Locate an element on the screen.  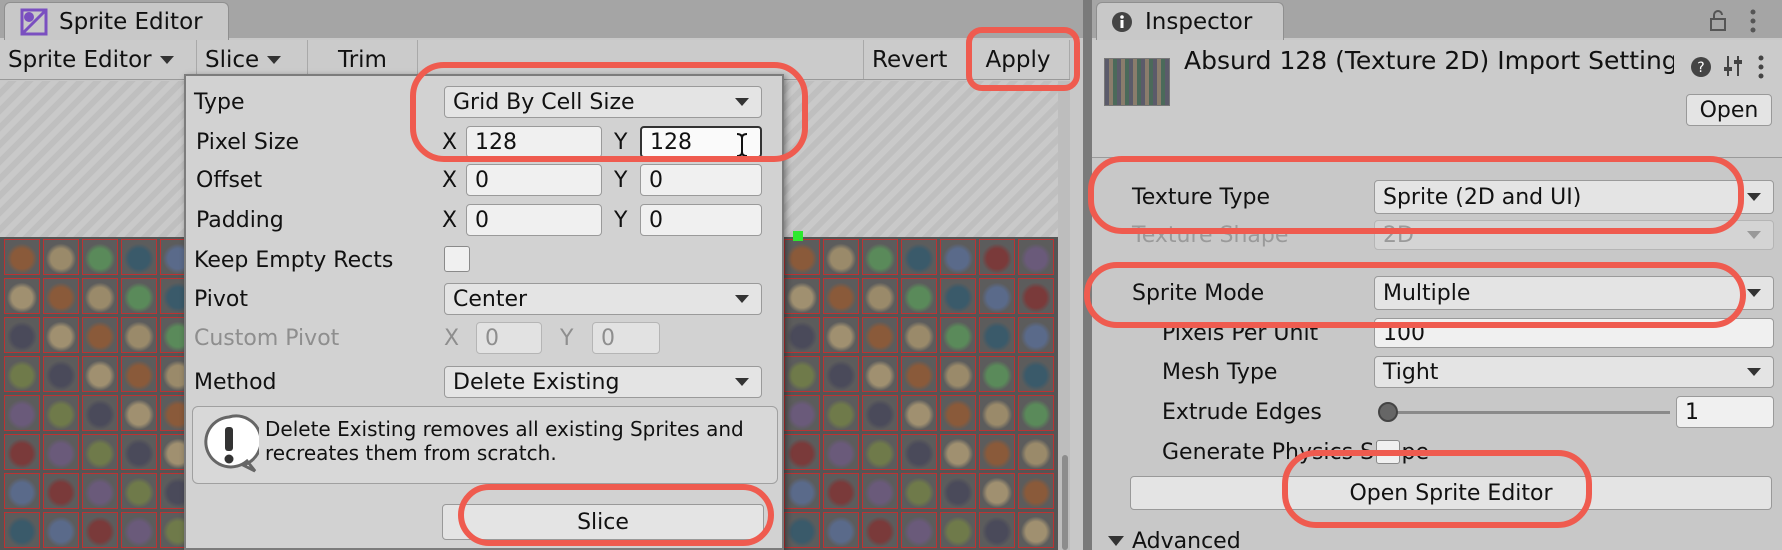
tab-sprite-editor: Sprite Editor is located at coordinates (116, 21).